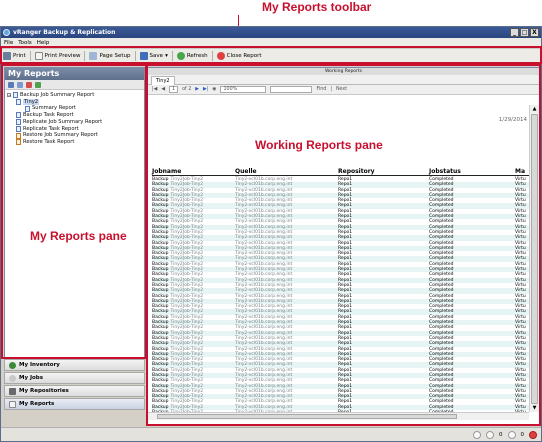 The width and height of the screenshot is (542, 442). Describe the element at coordinates (154, 89) in the screenshot. I see `first-page-icon: |◀` at that location.